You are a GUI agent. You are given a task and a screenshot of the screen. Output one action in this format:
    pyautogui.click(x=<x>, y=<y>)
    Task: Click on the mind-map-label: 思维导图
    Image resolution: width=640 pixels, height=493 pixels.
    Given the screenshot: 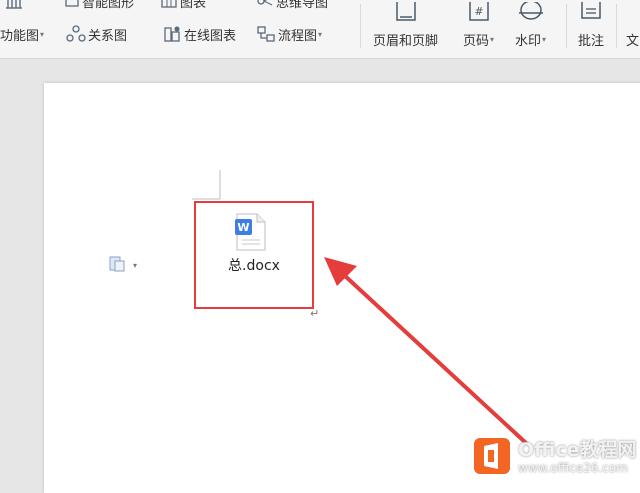 What is the action you would take?
    pyautogui.click(x=302, y=5)
    